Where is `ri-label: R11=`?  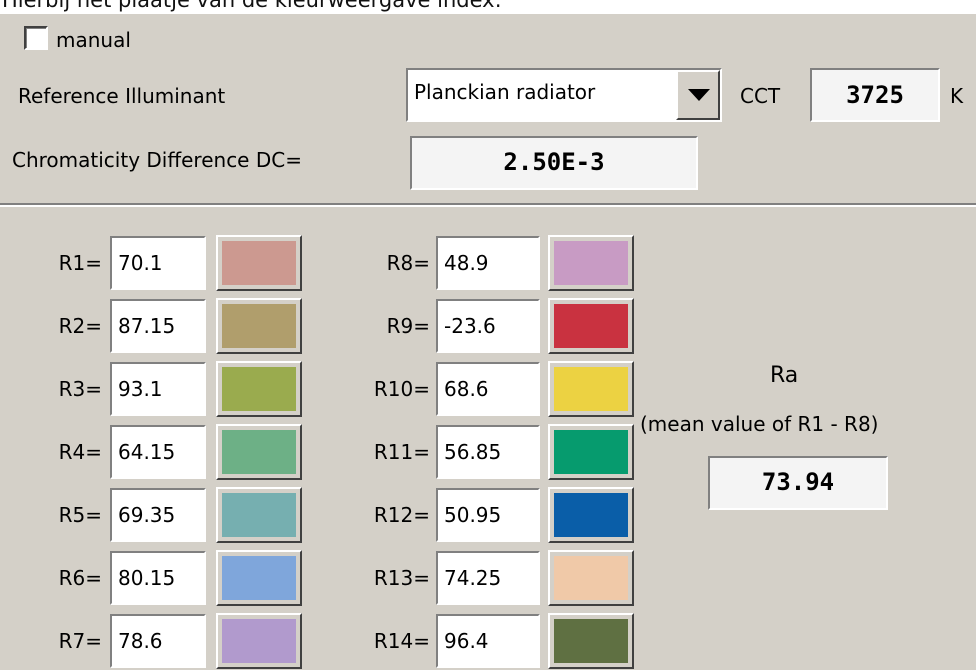
ri-label: R11= is located at coordinates (401, 452).